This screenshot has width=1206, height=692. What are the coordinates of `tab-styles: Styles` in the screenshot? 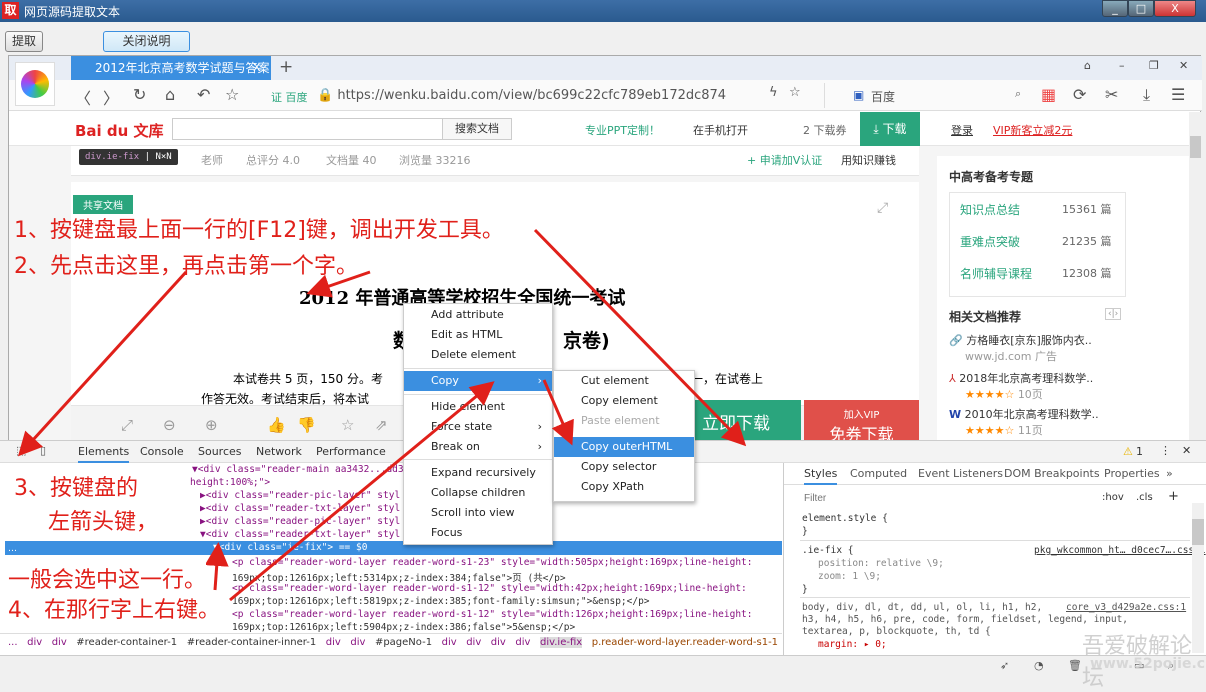 It's located at (821, 476).